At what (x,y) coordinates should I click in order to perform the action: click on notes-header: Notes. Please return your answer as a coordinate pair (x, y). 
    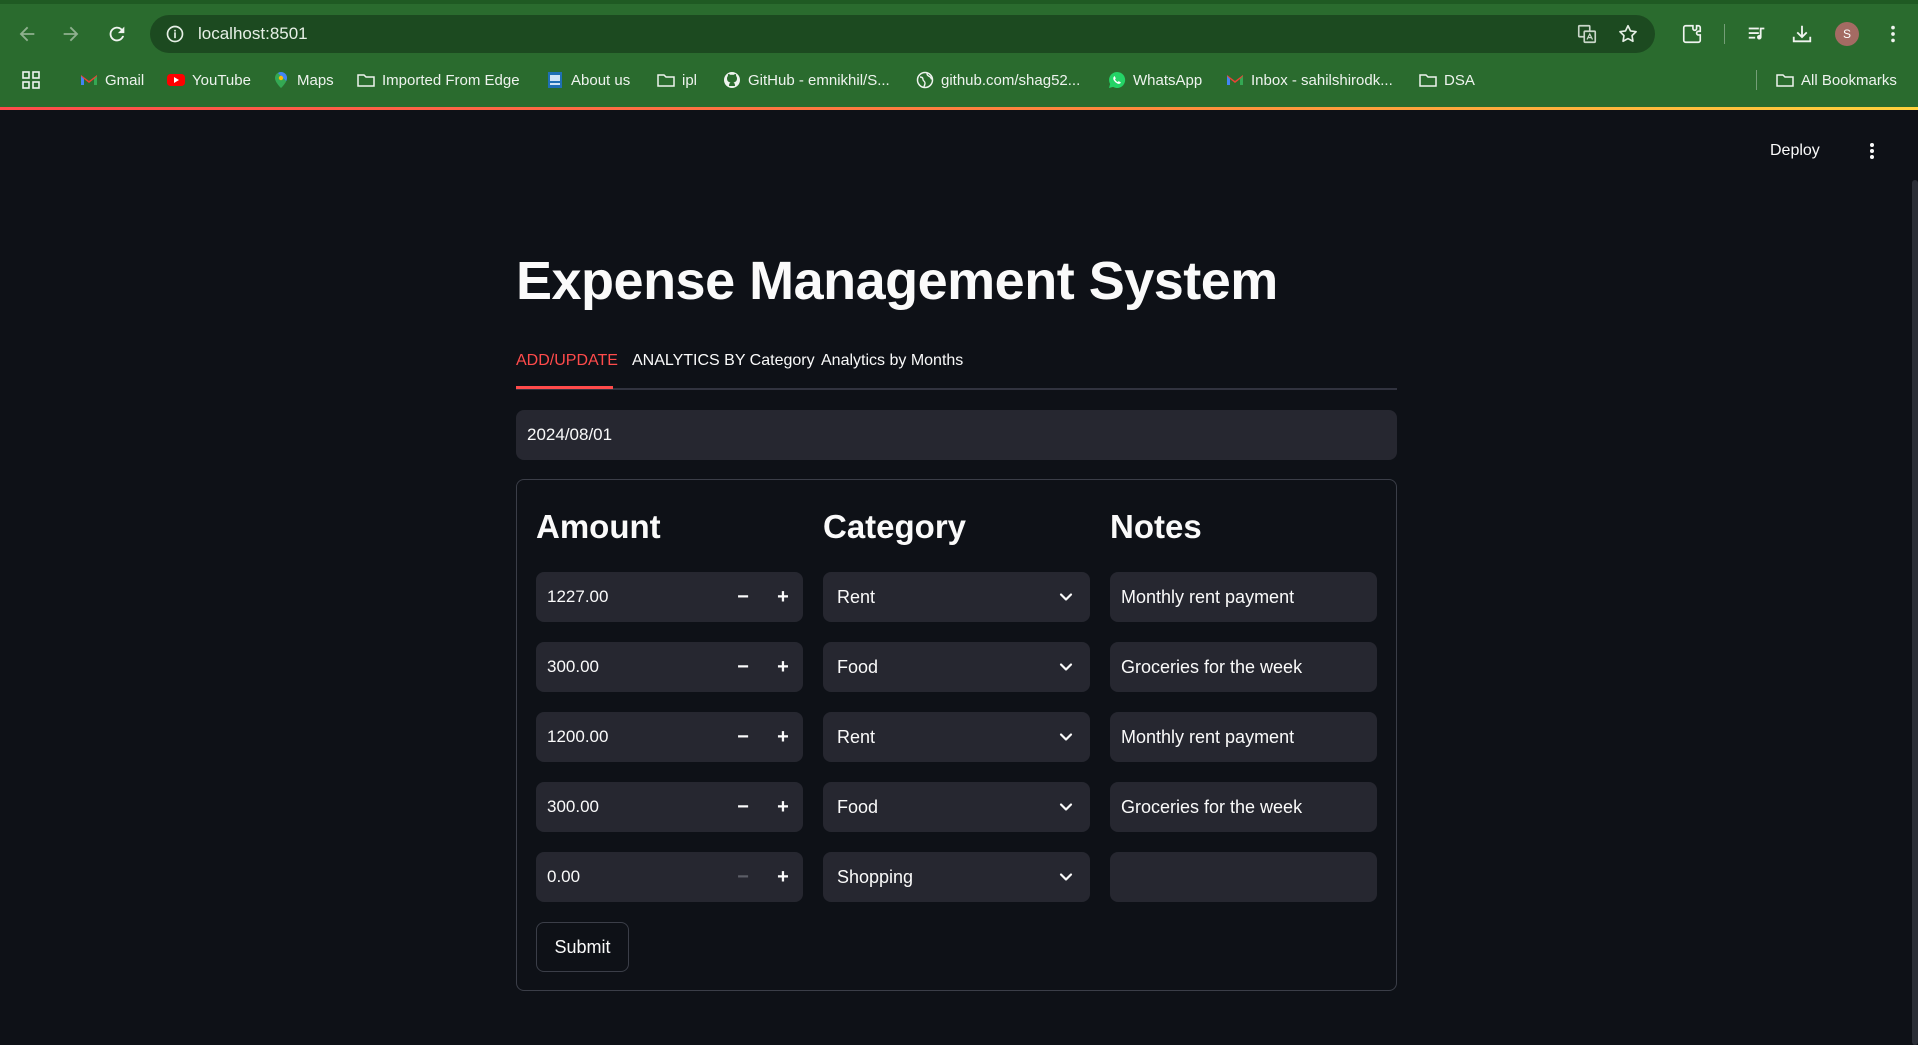
    Looking at the image, I should click on (1156, 526).